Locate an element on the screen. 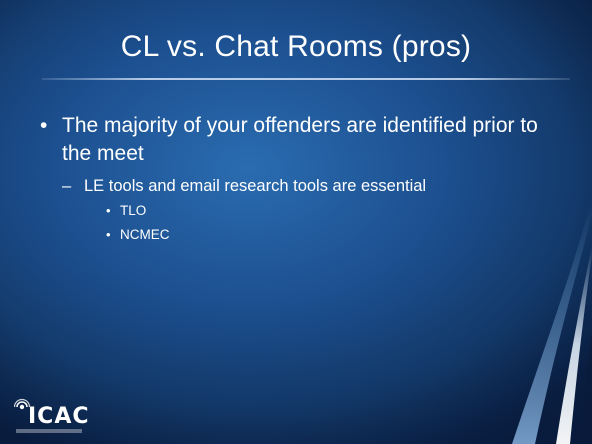 This screenshot has width=592, height=444. sub-sub-bullet-text: TLO is located at coordinates (133, 210).